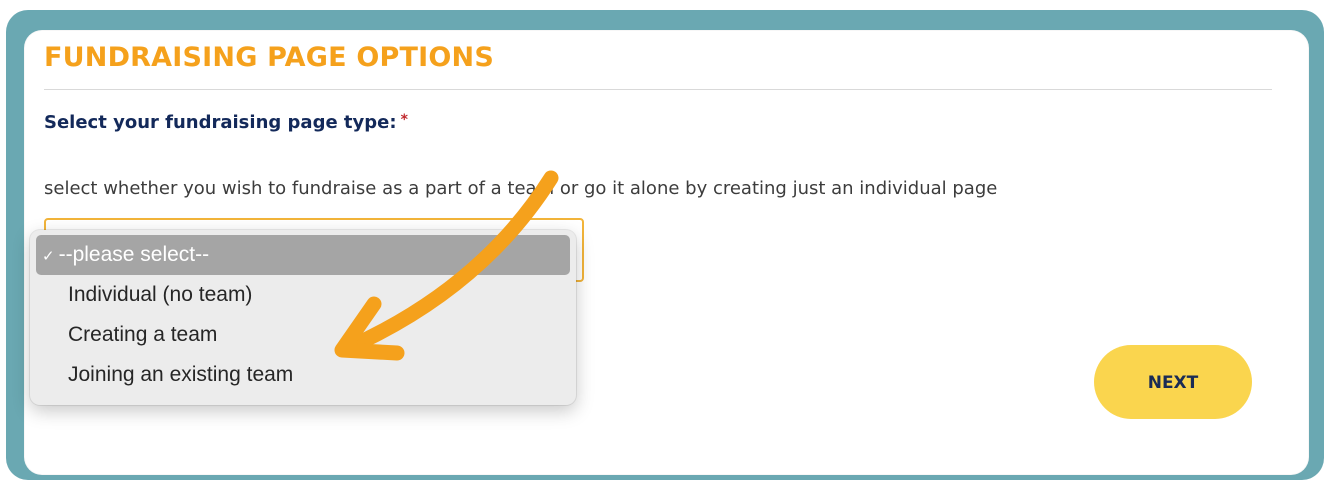 This screenshot has height=488, width=1330. Describe the element at coordinates (303, 295) in the screenshot. I see `option-individual: Individual (no team)` at that location.